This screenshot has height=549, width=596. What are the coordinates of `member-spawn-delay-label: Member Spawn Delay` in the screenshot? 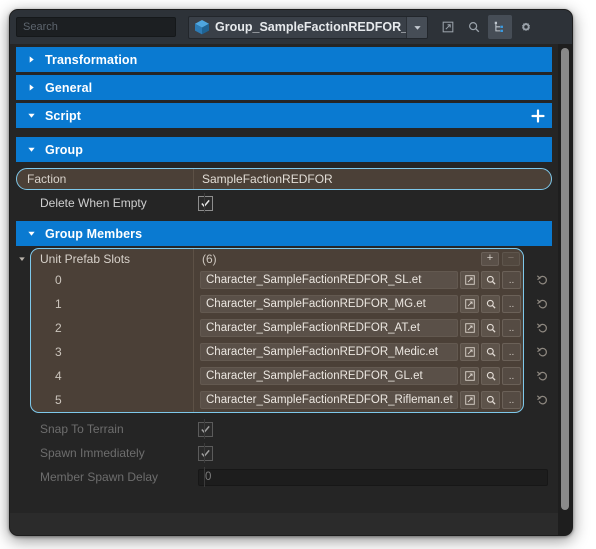 It's located at (99, 477).